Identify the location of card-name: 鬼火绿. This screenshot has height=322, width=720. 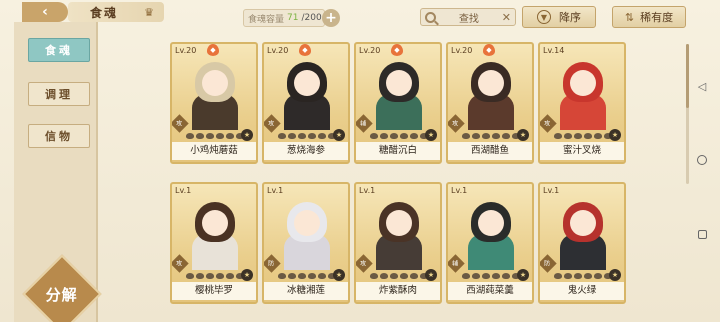
(582, 291).